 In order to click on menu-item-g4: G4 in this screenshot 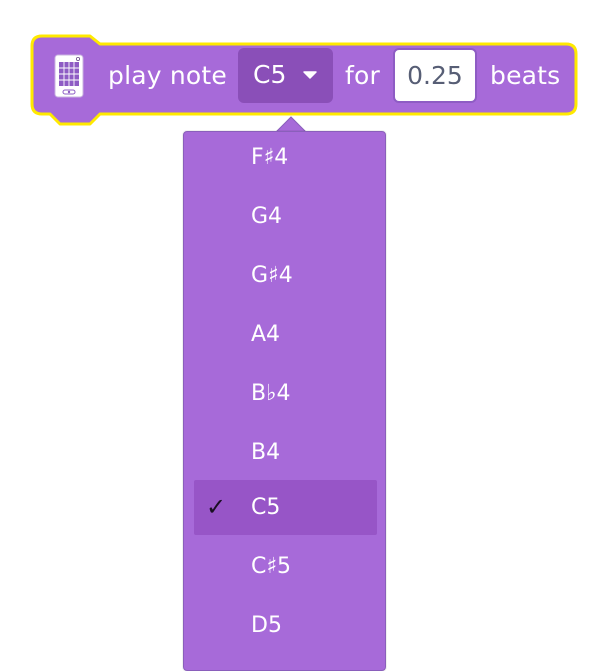, I will do `click(285, 216)`.